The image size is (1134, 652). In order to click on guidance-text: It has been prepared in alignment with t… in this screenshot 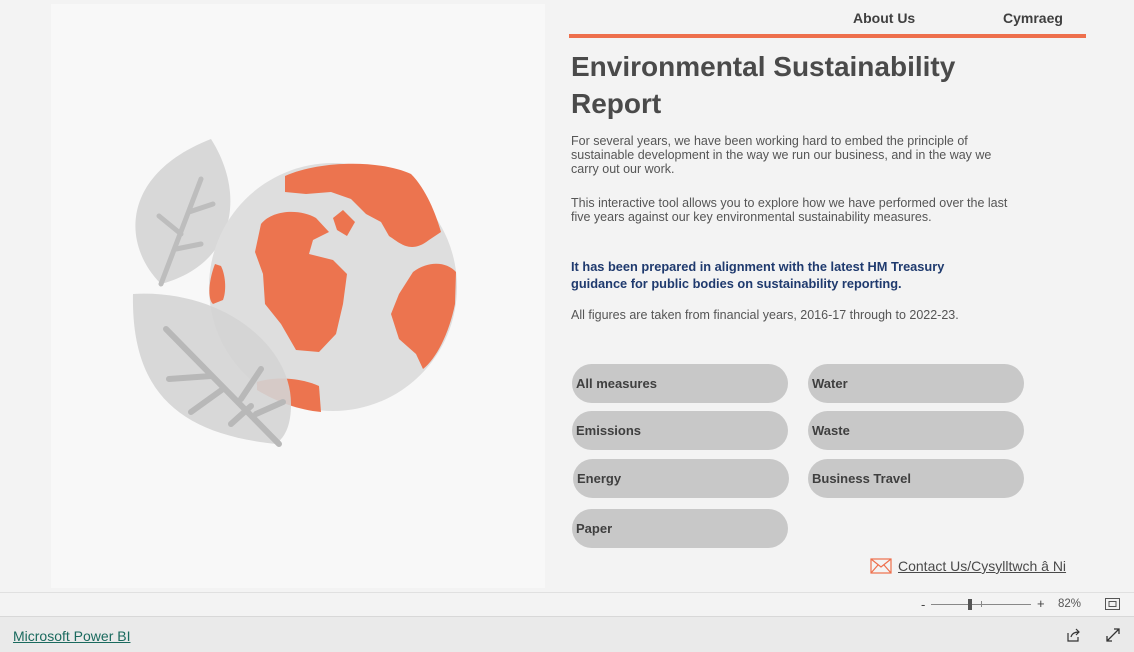, I will do `click(758, 275)`.